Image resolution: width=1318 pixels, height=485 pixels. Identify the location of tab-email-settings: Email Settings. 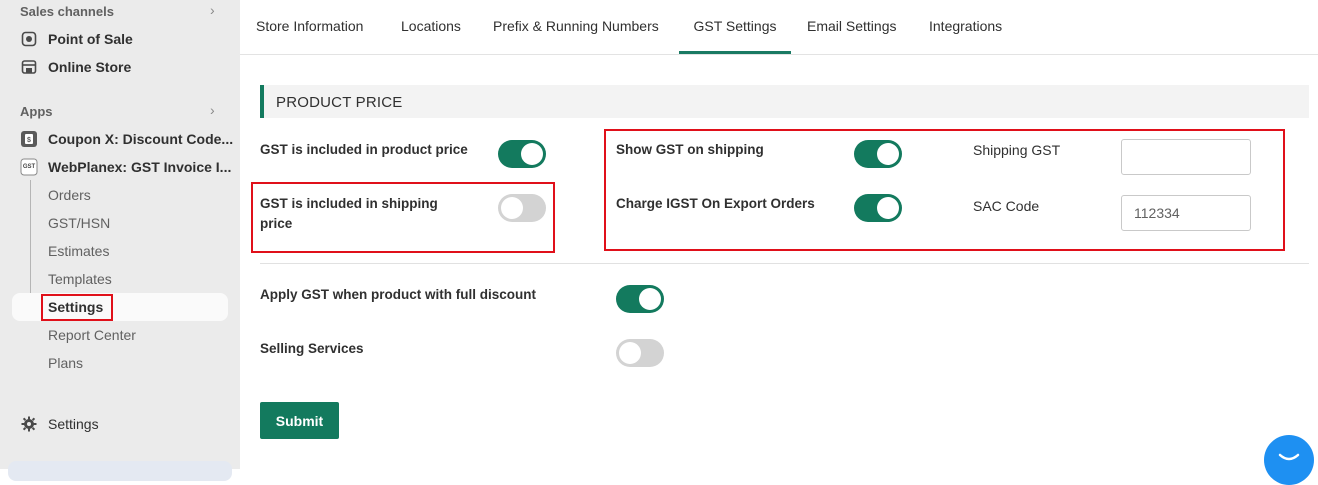
(851, 27).